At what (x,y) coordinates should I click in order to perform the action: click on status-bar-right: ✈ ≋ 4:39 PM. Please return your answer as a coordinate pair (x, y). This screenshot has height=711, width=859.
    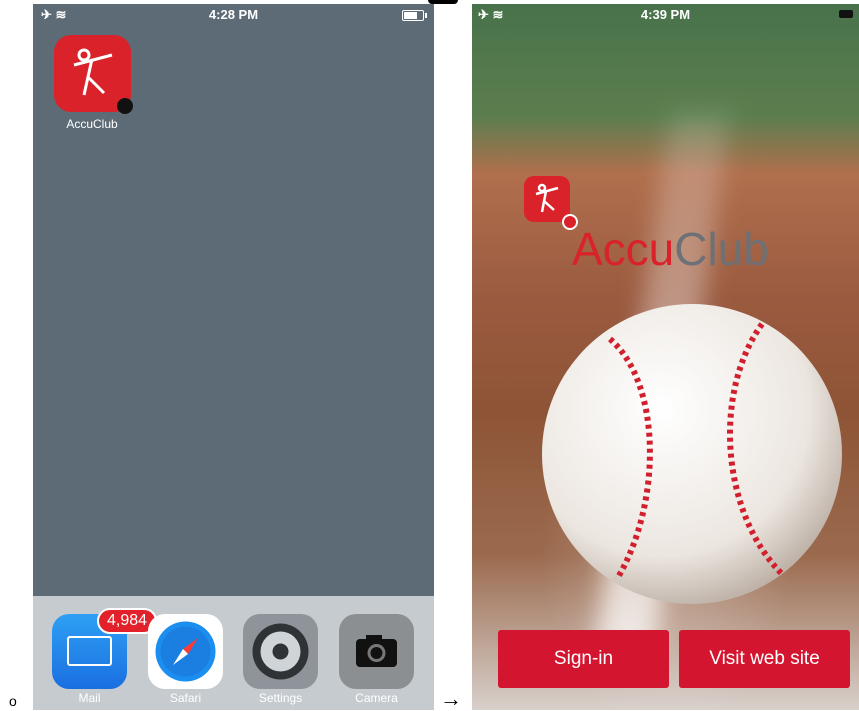
    Looking at the image, I should click on (665, 14).